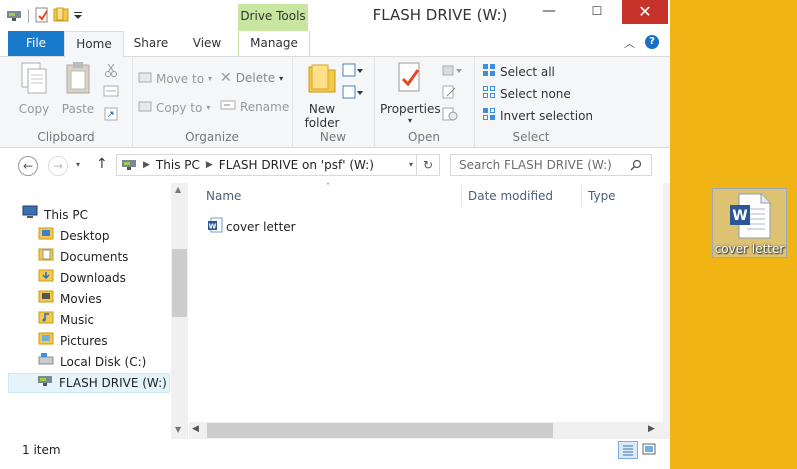 Image resolution: width=797 pixels, height=469 pixels. What do you see at coordinates (178, 165) in the screenshot?
I see `breadcrumb-this-pc: This PC` at bounding box center [178, 165].